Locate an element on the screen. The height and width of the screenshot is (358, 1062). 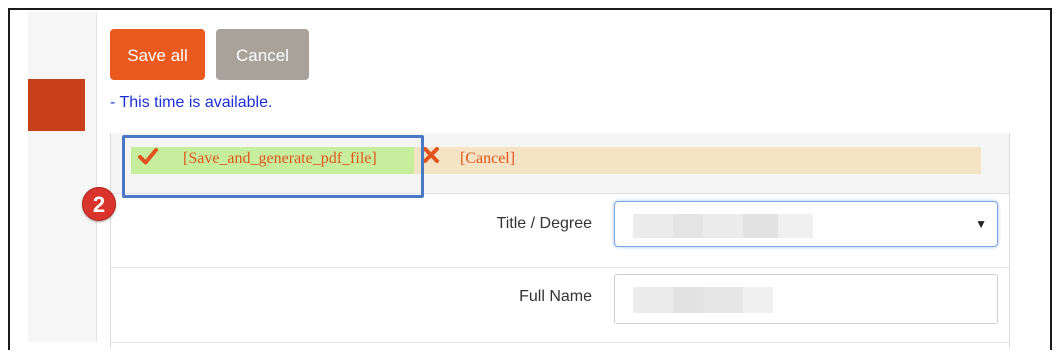
cancel-button: Cancel is located at coordinates (262, 54).